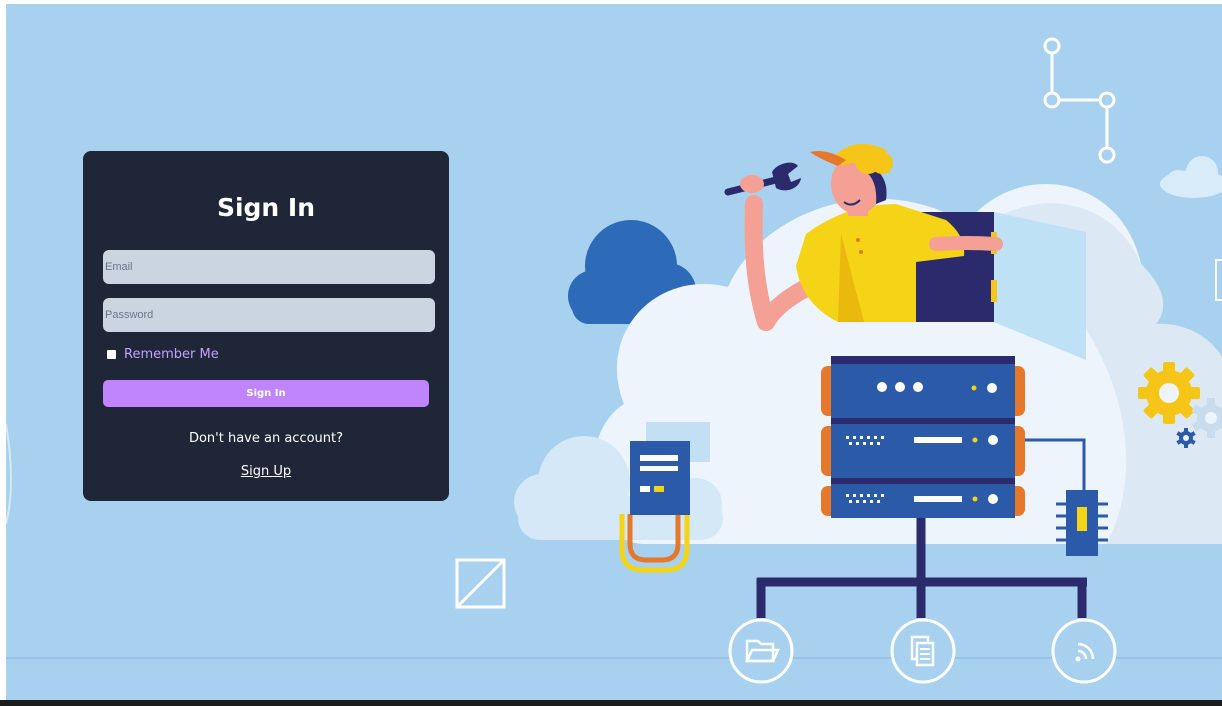 This screenshot has height=706, width=1222. I want to click on server-rack, so click(923, 437).